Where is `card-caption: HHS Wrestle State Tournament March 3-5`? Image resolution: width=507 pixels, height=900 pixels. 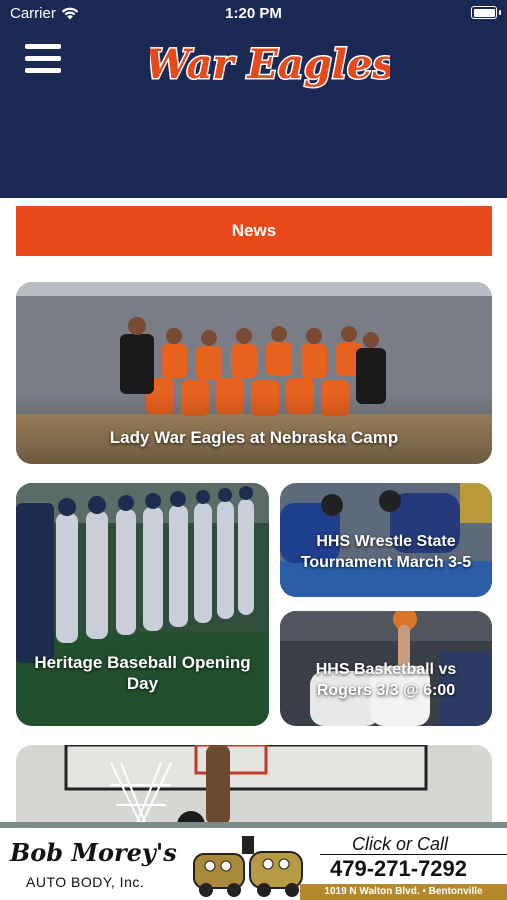
card-caption: HHS Wrestle State Tournament March 3-5 is located at coordinates (386, 552).